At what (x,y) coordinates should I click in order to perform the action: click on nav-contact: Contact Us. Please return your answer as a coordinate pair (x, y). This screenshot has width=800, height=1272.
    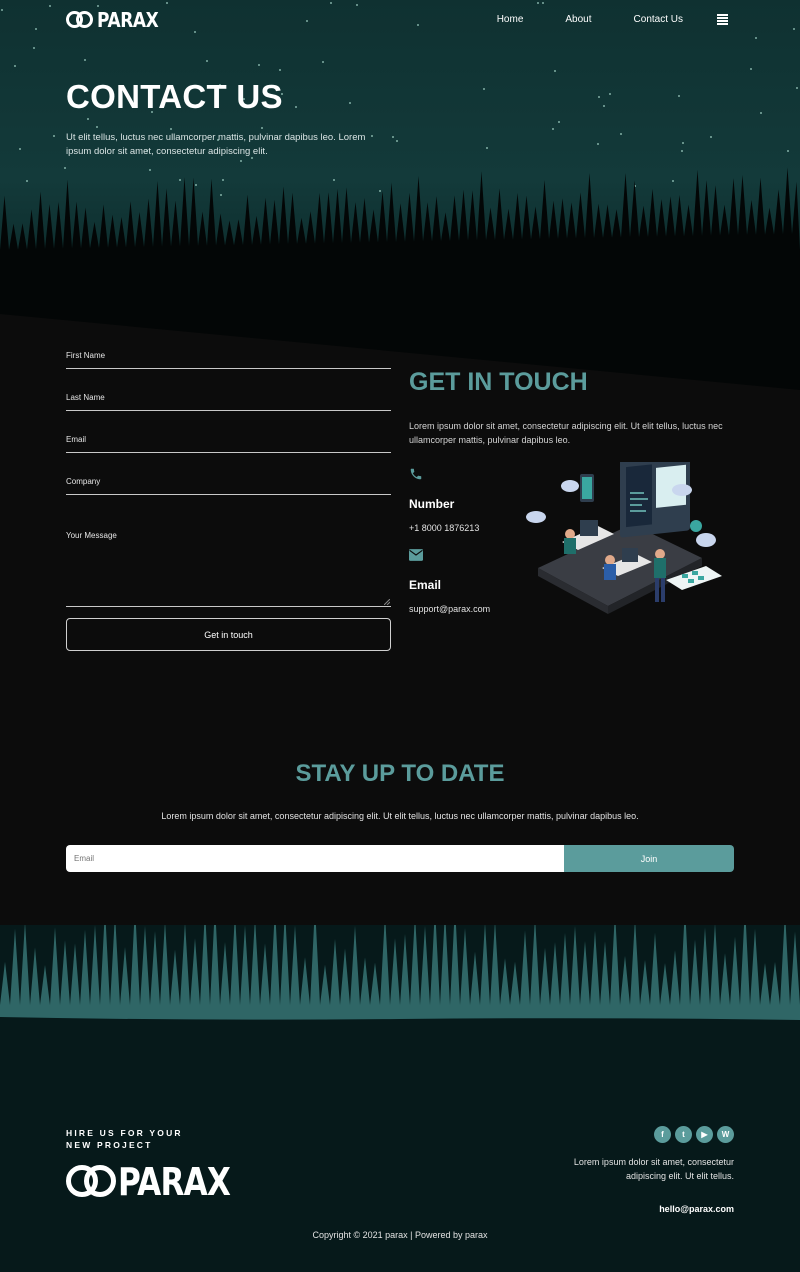
    Looking at the image, I should click on (658, 19).